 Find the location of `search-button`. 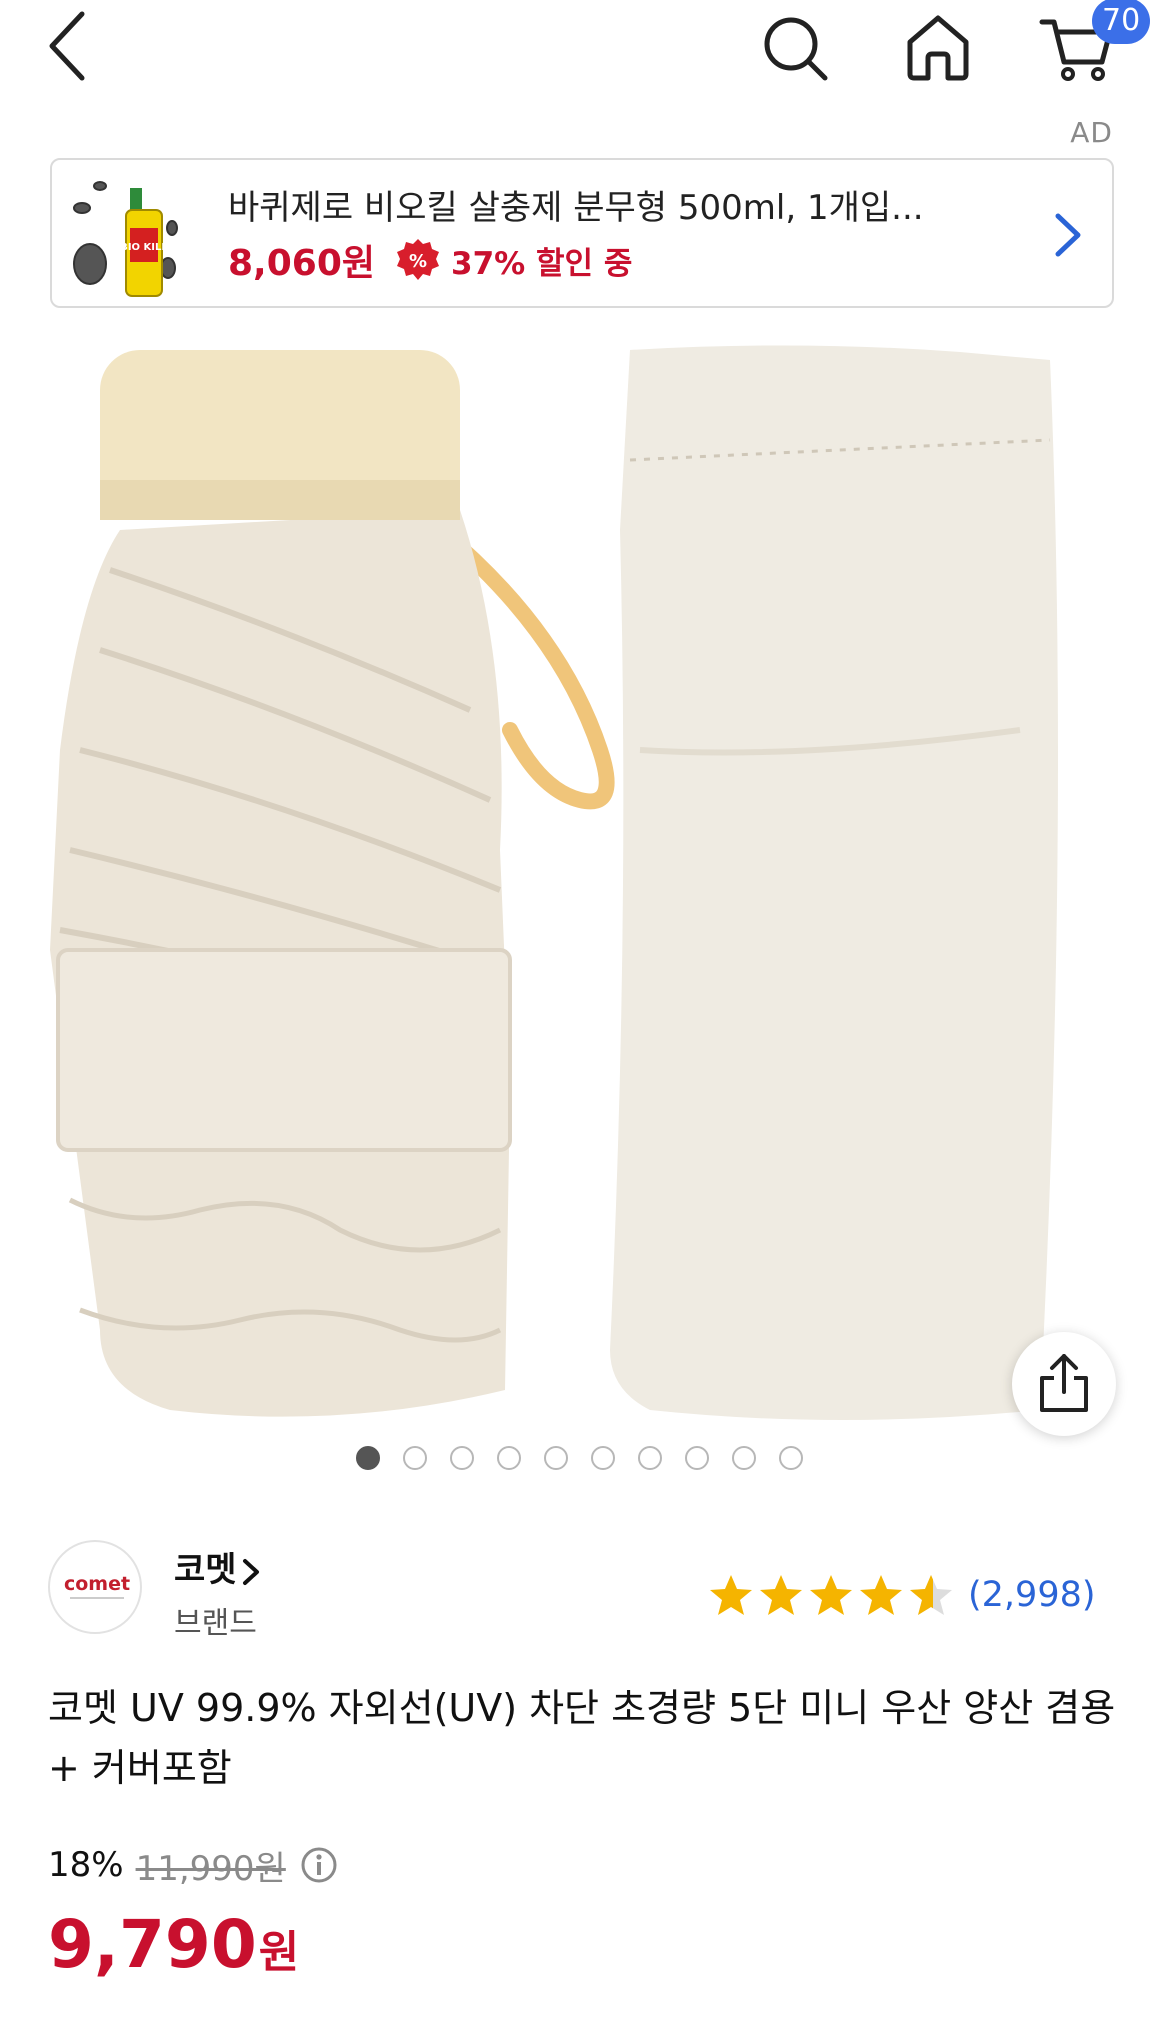

search-button is located at coordinates (795, 48).